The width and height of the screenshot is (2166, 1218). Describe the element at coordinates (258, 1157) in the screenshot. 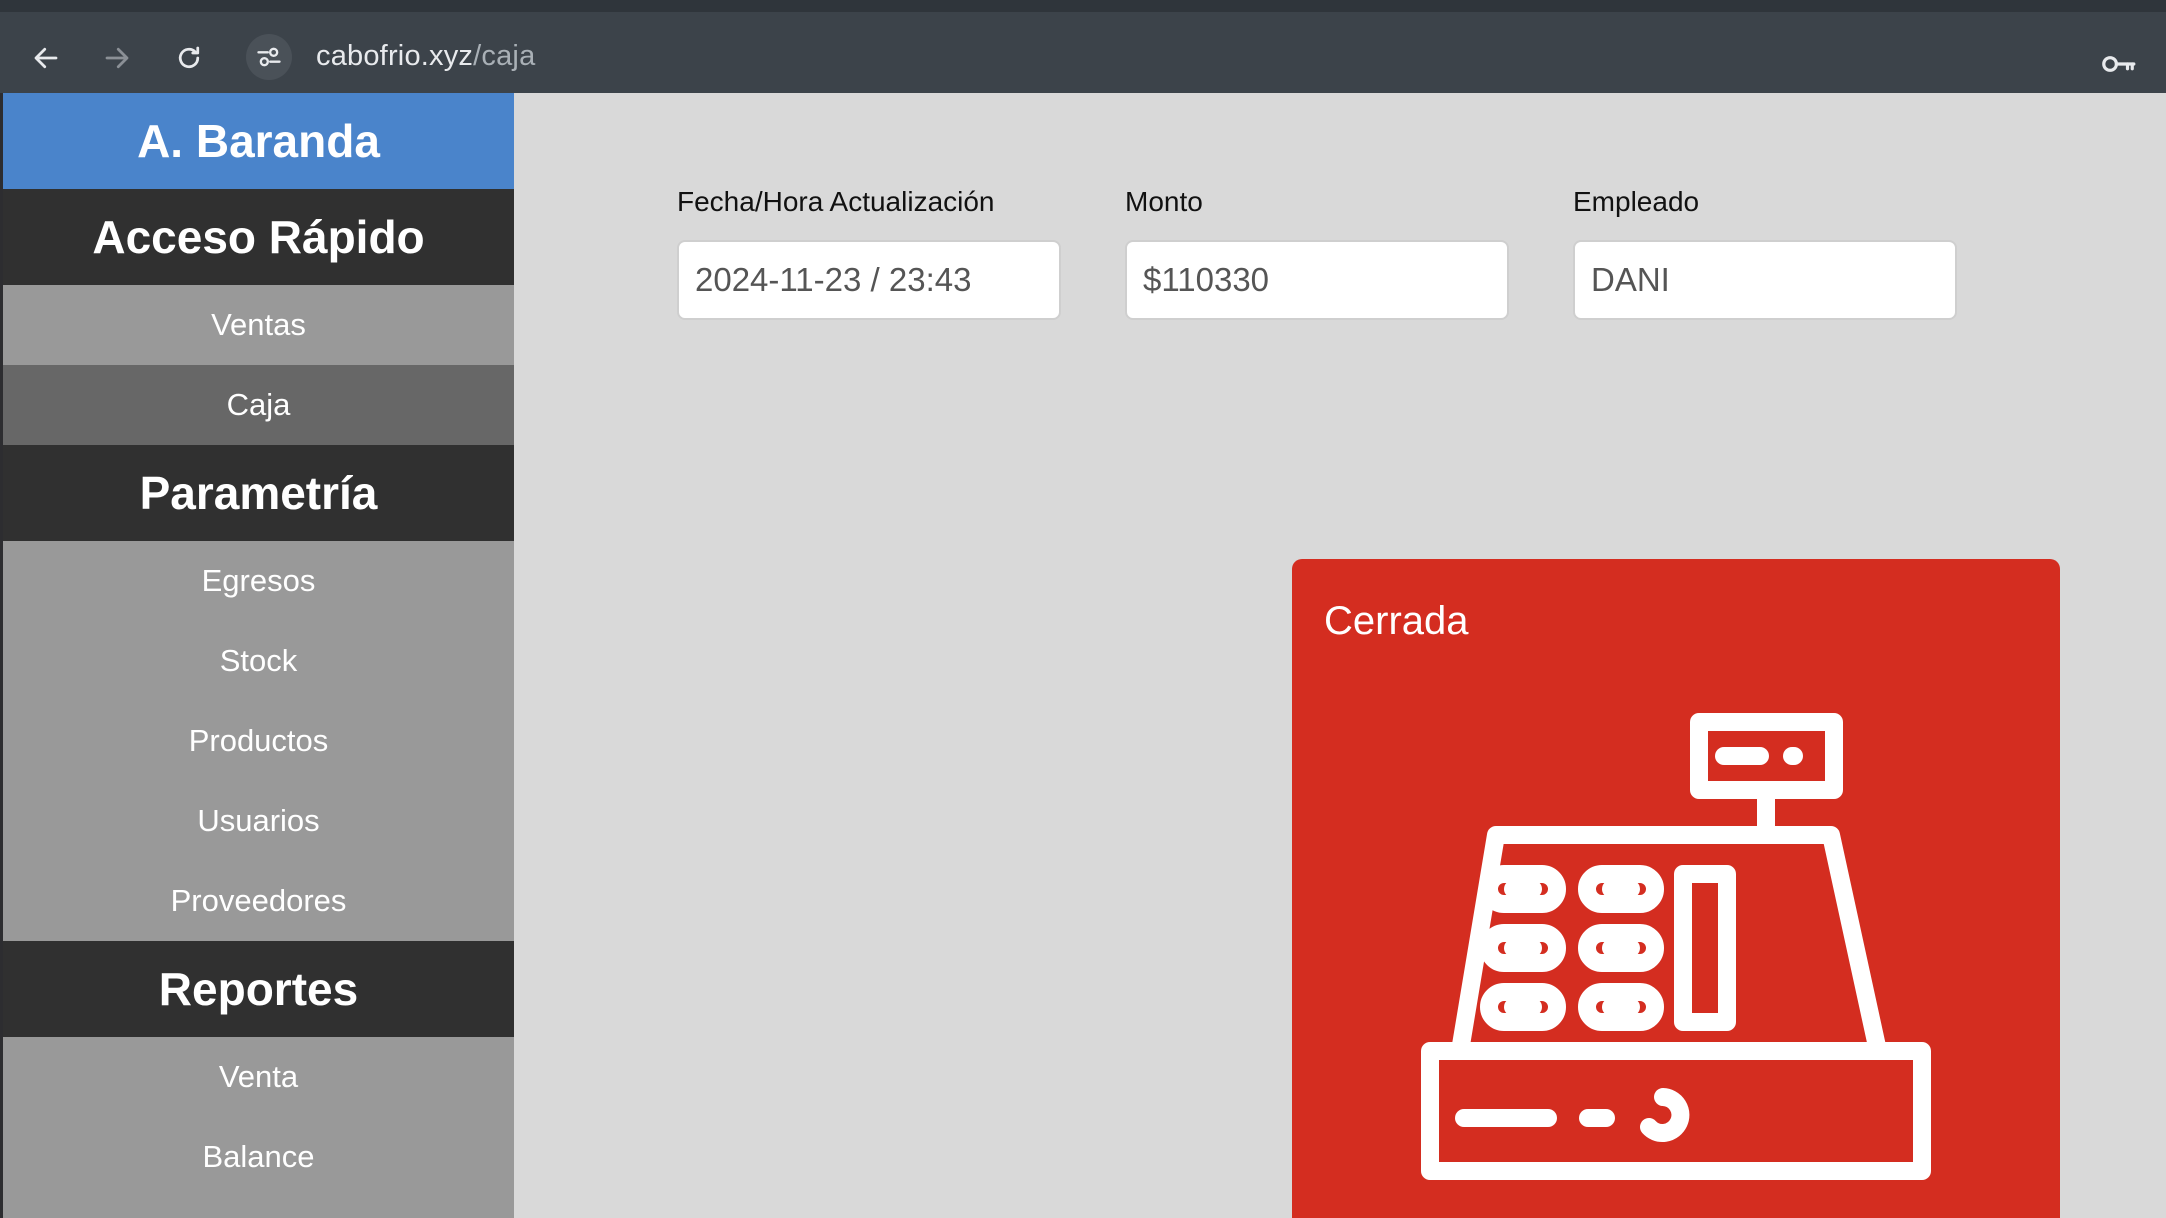

I see `sidebar-item-balance: Balance` at that location.